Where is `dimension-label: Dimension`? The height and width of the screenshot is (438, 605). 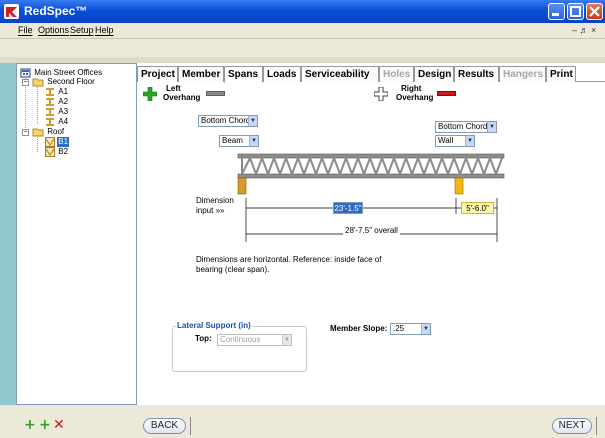 dimension-label: Dimension is located at coordinates (215, 200).